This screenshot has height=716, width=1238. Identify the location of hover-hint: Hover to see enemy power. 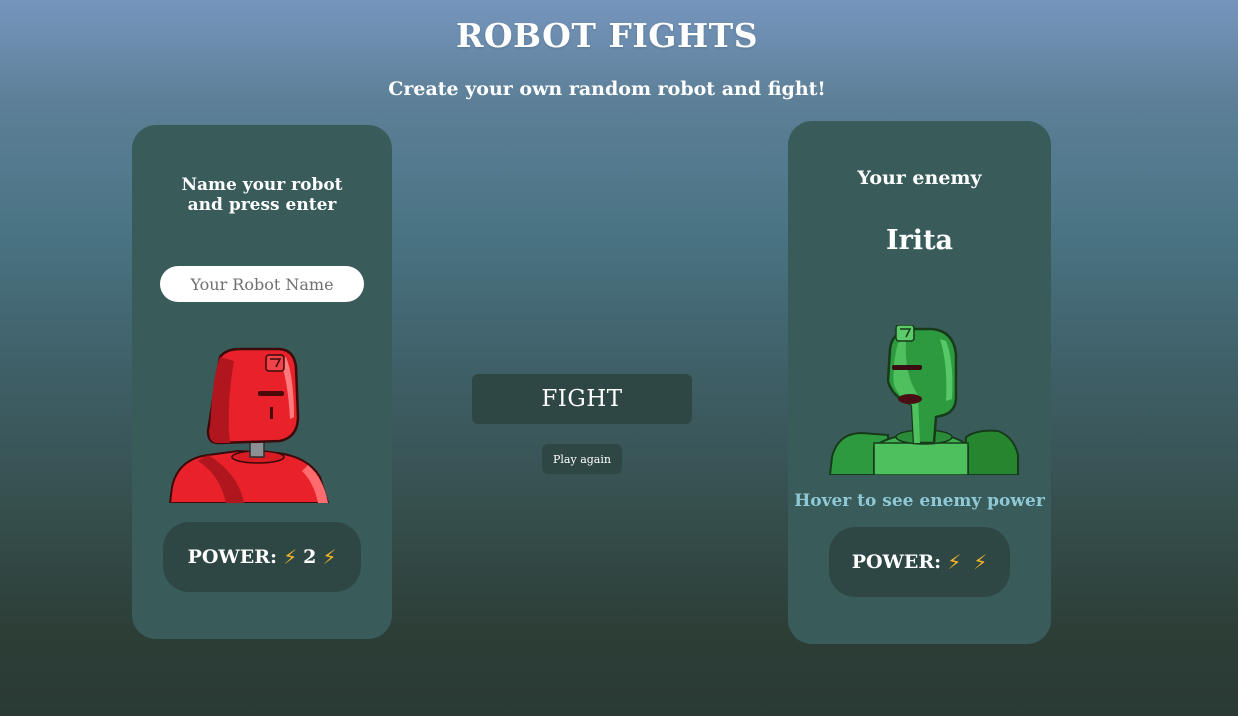
(919, 501).